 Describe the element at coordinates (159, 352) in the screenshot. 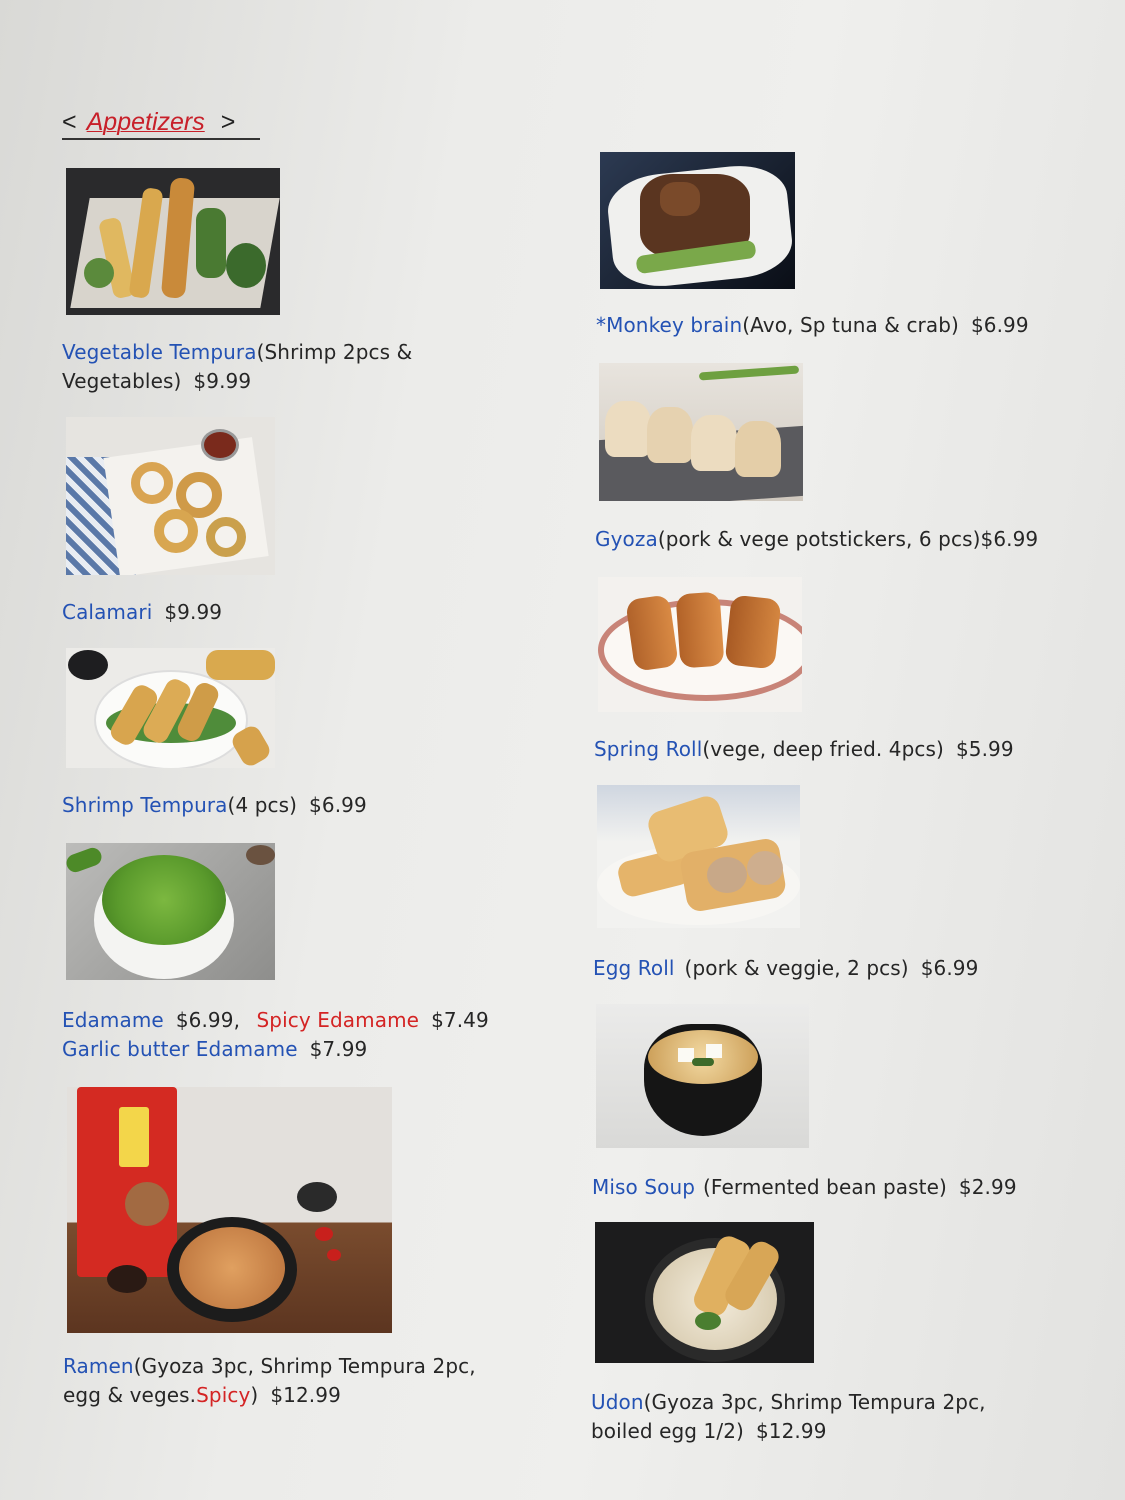

I see `item-name: Vegetable Tempura` at that location.